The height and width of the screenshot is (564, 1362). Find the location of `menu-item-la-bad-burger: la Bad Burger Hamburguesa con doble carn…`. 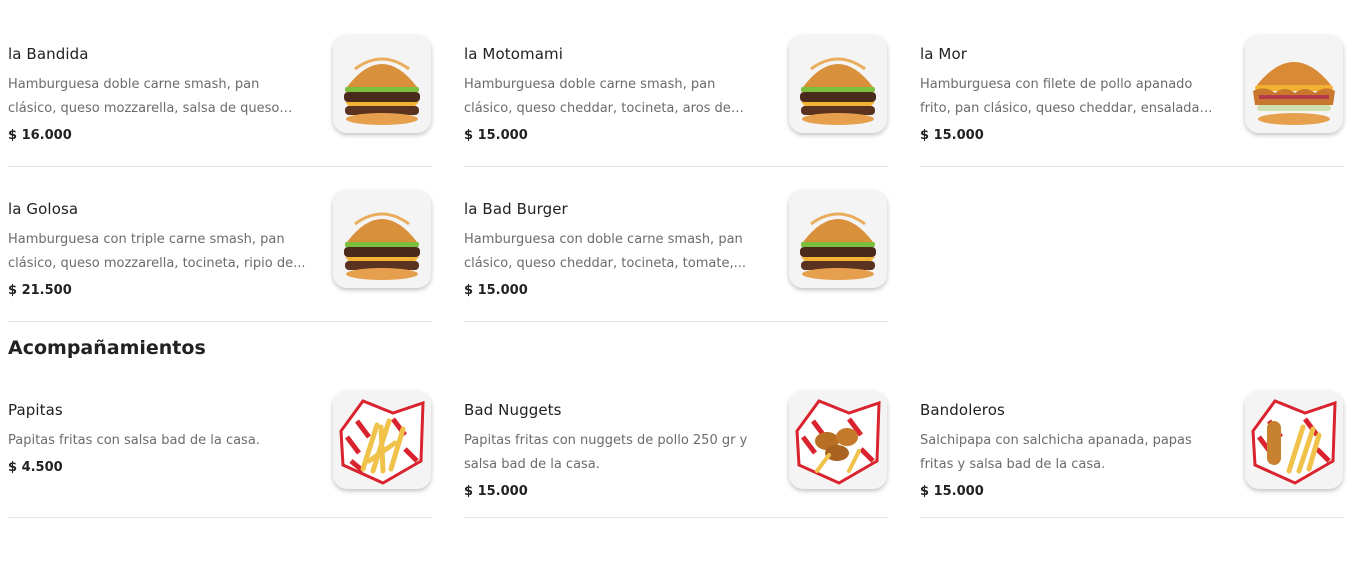

menu-item-la-bad-burger: la Bad Burger Hamburguesa con doble carn… is located at coordinates (676, 256).